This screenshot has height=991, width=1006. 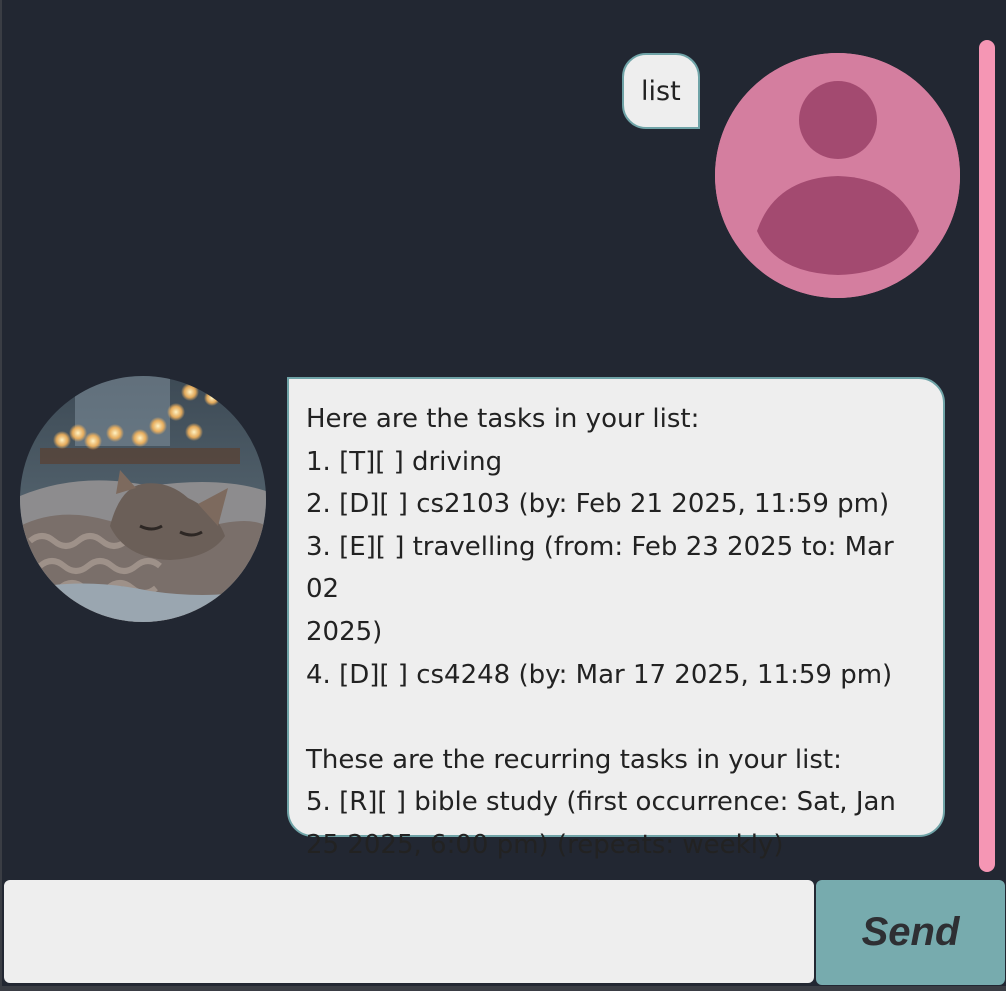 I want to click on bot-message-line: 2025), so click(x=344, y=631).